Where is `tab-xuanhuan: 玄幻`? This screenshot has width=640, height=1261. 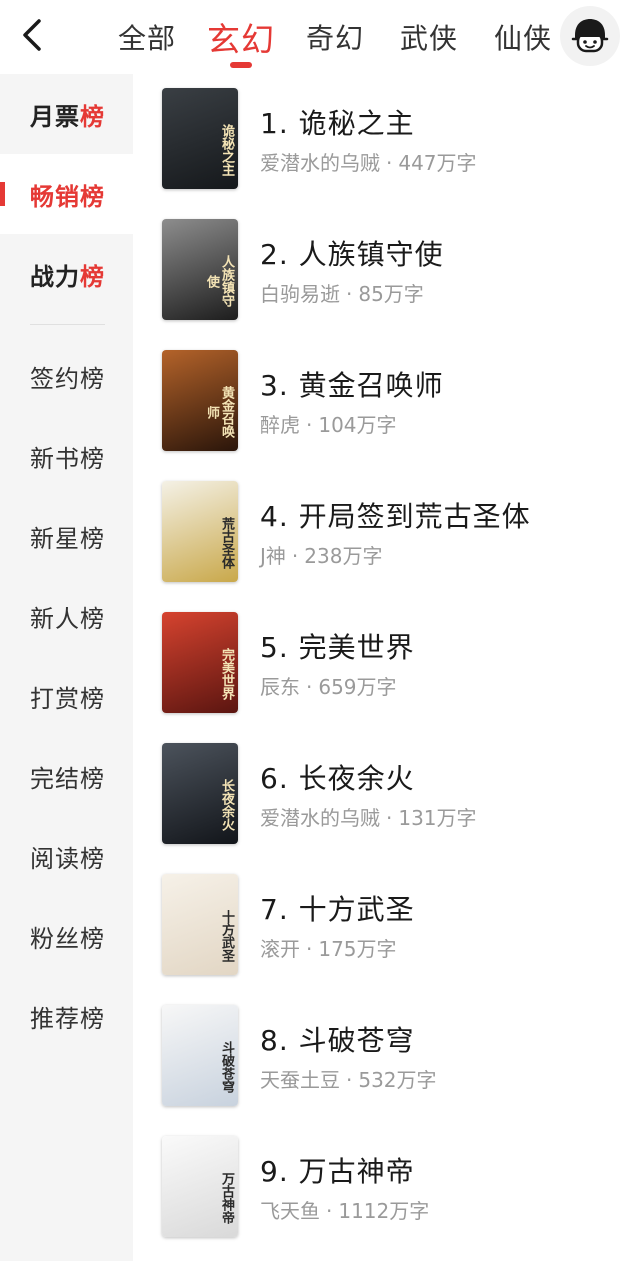 tab-xuanhuan: 玄幻 is located at coordinates (241, 37).